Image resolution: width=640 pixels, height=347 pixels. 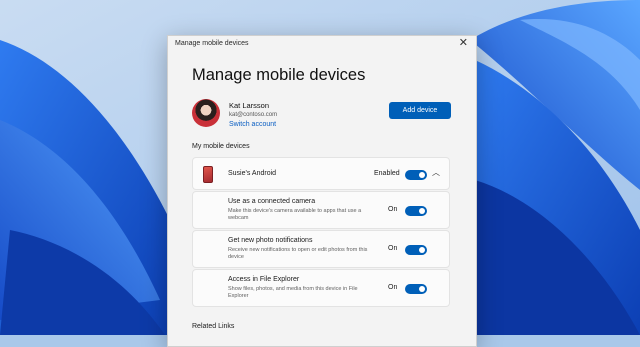 I want to click on my-devices-heading: My mobile devices, so click(x=221, y=146).